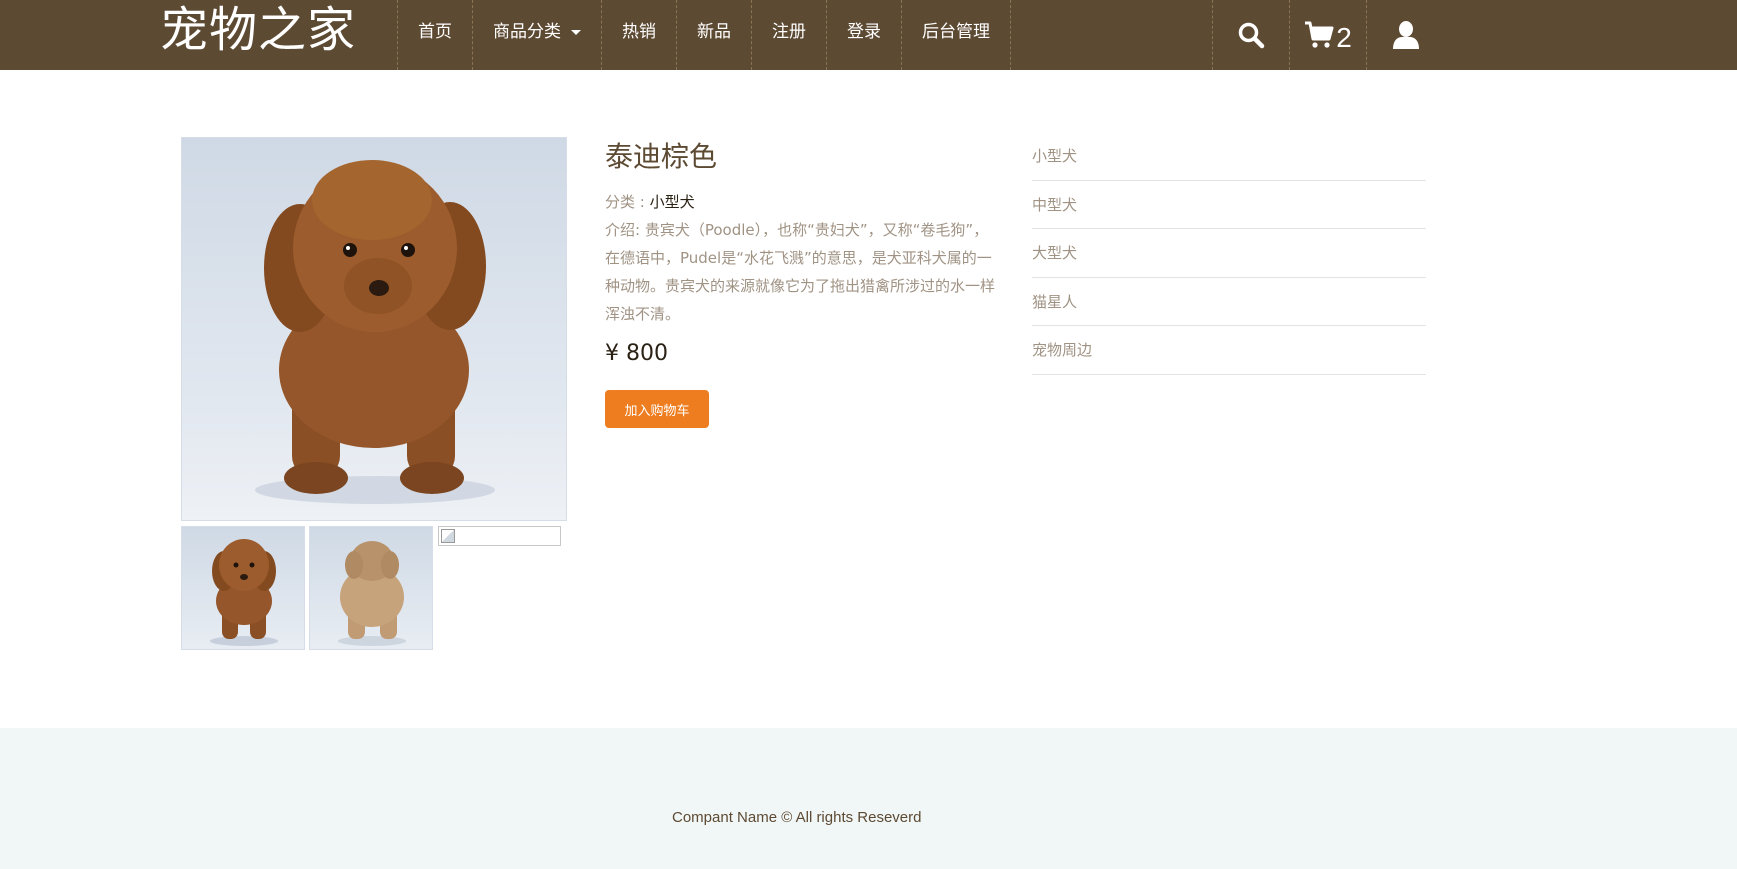 The width and height of the screenshot is (1737, 869). Describe the element at coordinates (375, 332) in the screenshot. I see `poodle-photo` at that location.